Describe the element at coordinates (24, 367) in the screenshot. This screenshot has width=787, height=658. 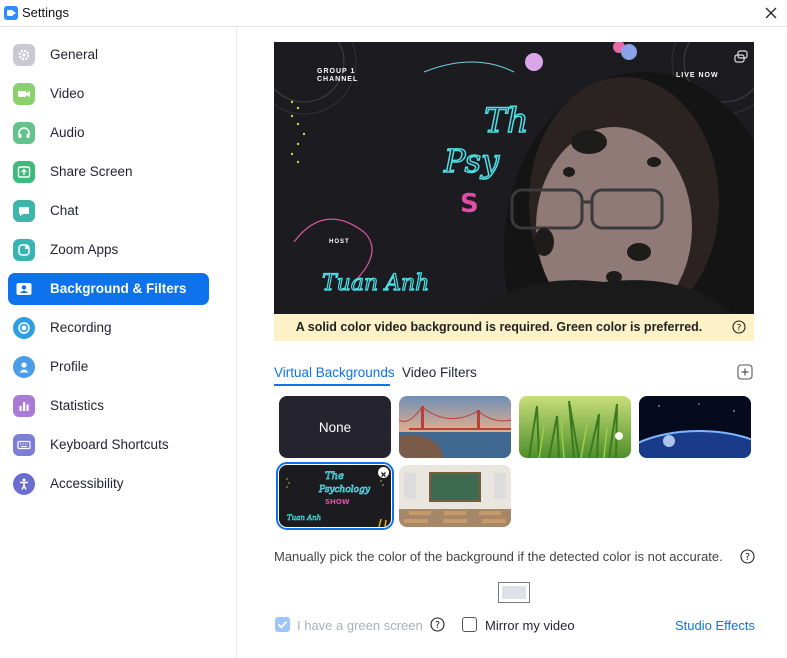
I see `profile-icon` at that location.